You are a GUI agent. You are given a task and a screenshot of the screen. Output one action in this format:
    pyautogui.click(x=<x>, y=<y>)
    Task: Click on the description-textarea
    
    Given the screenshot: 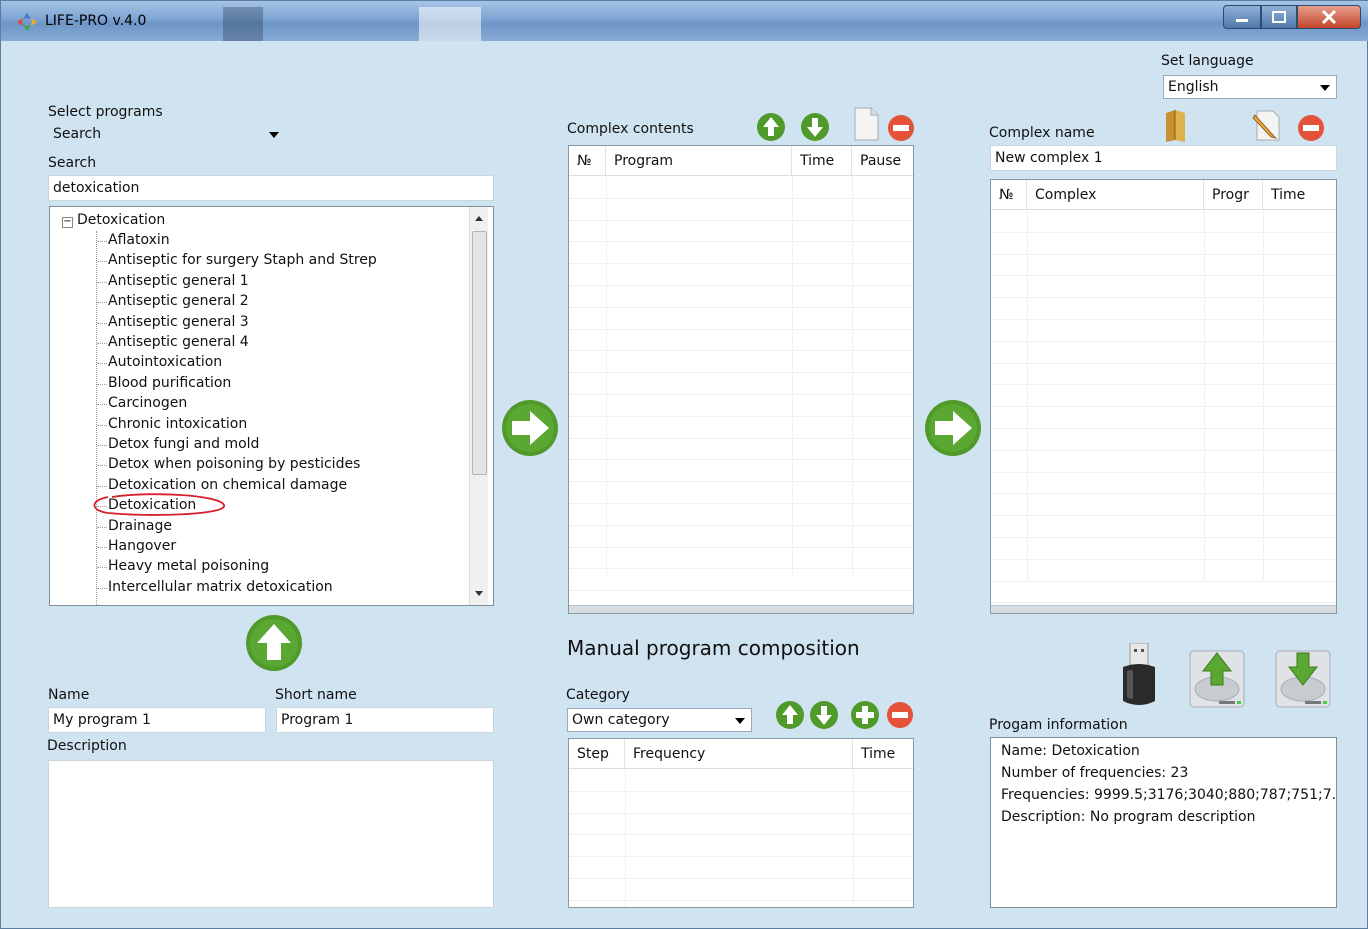 What is the action you would take?
    pyautogui.click(x=271, y=834)
    